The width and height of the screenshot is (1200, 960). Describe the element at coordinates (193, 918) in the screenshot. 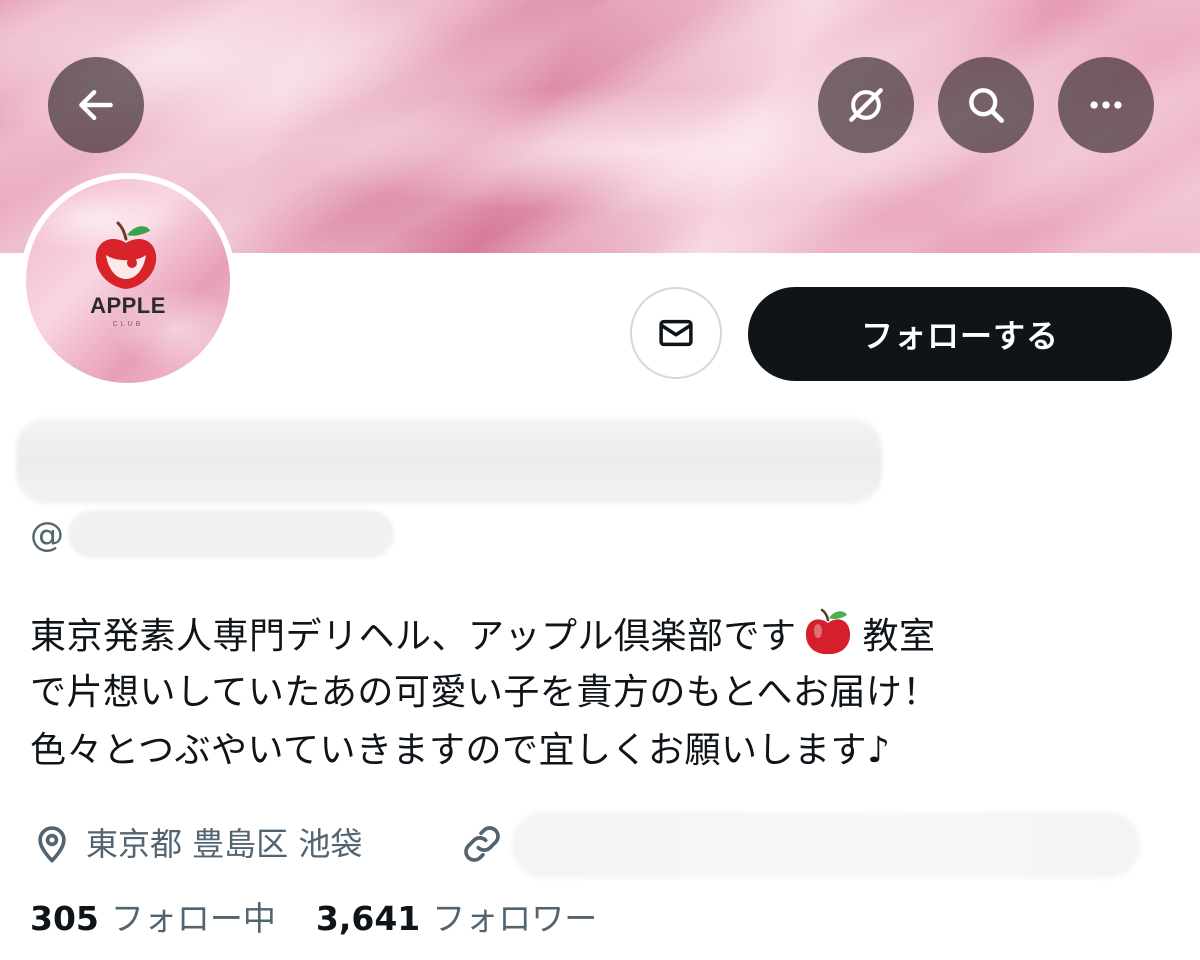

I see `following-label: フォロー中` at that location.